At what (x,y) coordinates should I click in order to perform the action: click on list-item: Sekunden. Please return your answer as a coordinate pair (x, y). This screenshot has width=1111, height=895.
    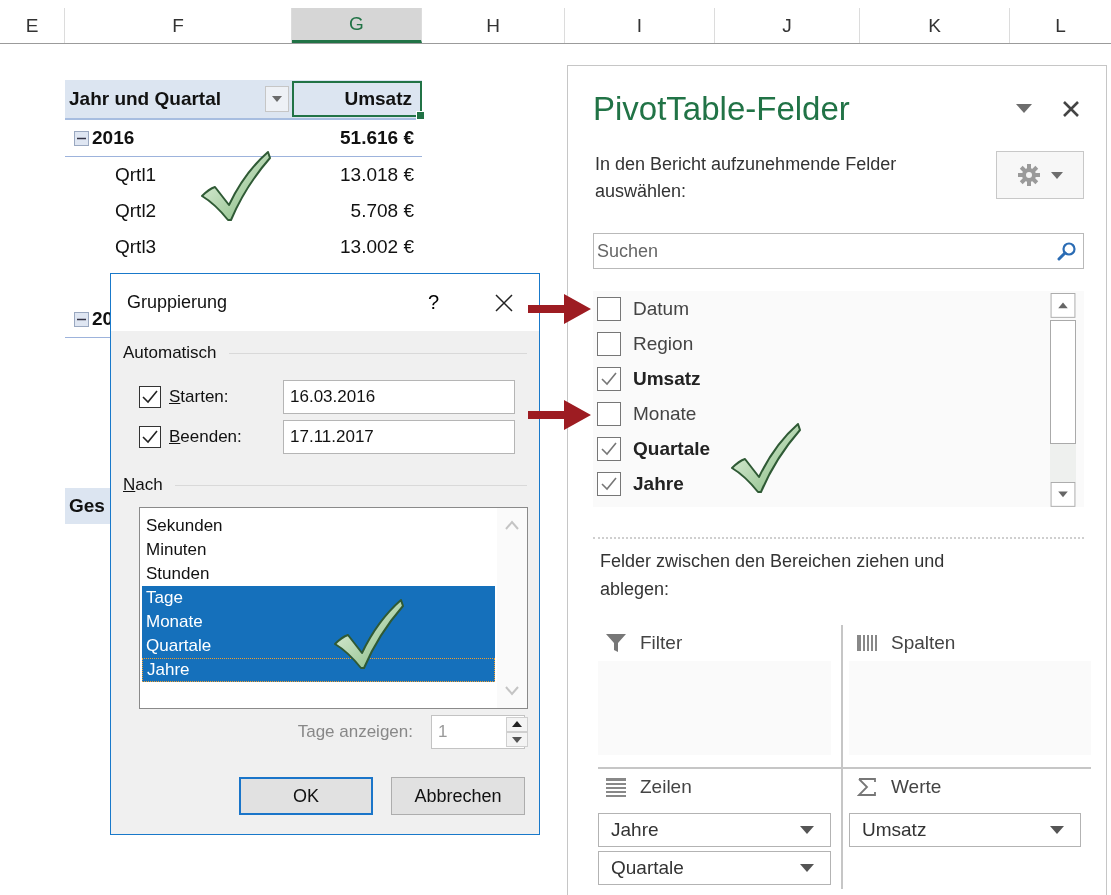
    Looking at the image, I should click on (318, 526).